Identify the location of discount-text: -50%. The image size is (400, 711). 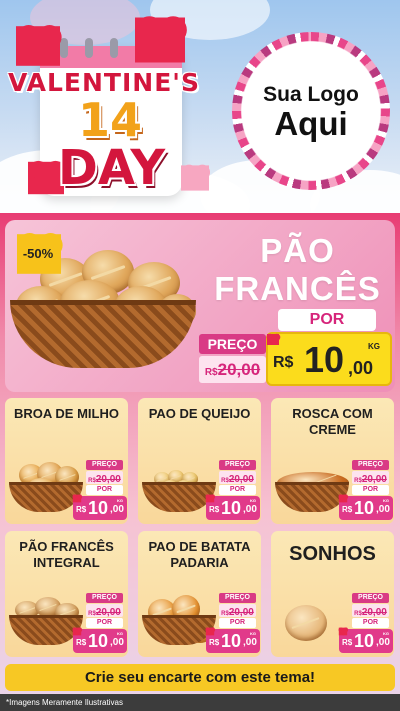
(38, 253).